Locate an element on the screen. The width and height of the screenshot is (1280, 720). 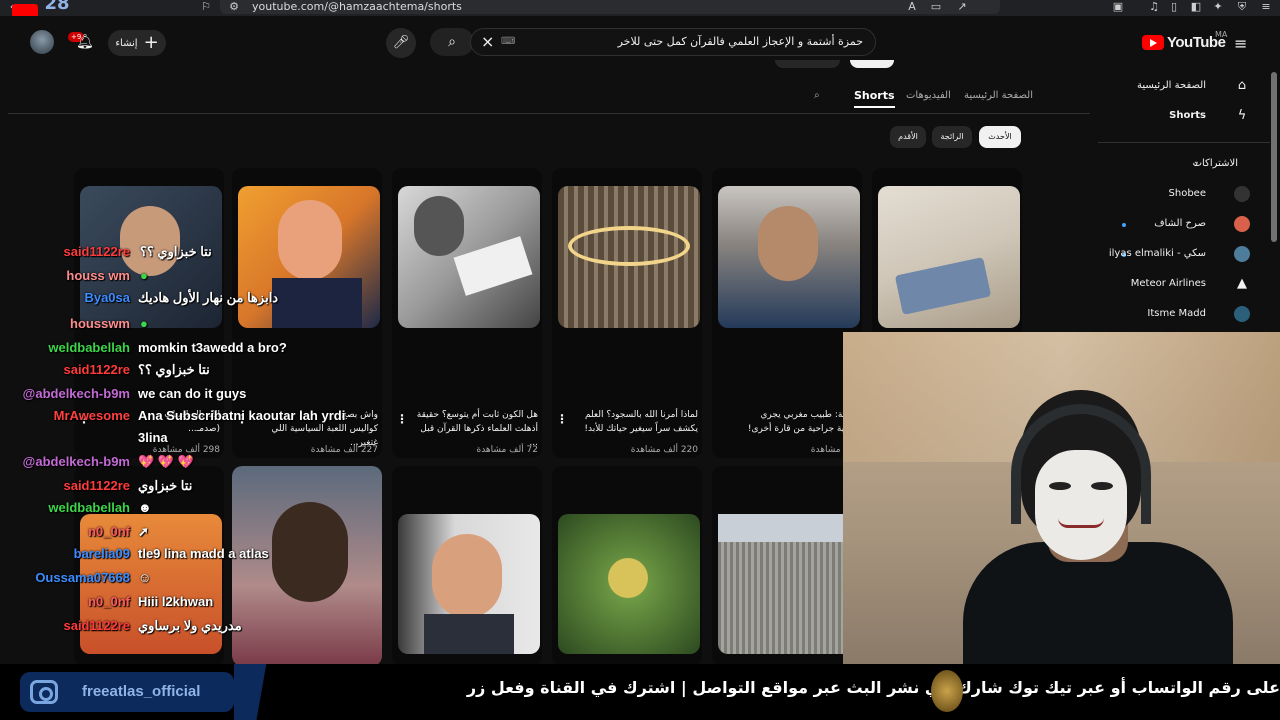
short-views: 72 ألف مشاهدة is located at coordinates (507, 450).